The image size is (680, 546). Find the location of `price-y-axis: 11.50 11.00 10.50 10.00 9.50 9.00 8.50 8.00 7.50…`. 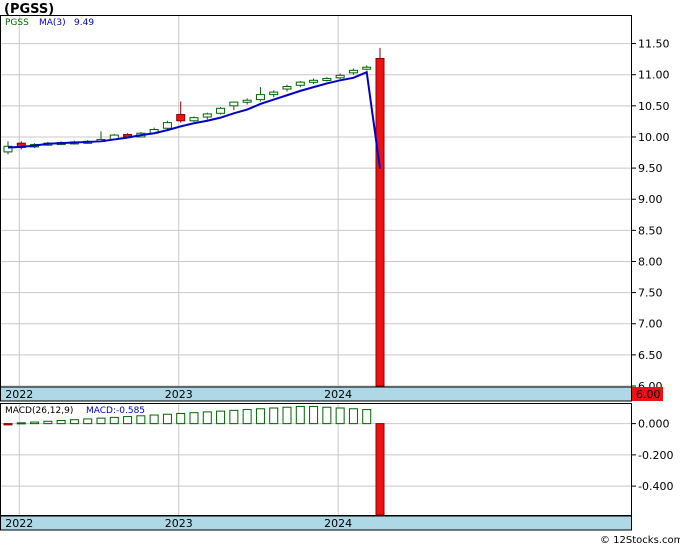

price-y-axis: 11.50 11.00 10.50 10.00 9.50 9.00 8.50 8.00 7.50… is located at coordinates (650, 215).